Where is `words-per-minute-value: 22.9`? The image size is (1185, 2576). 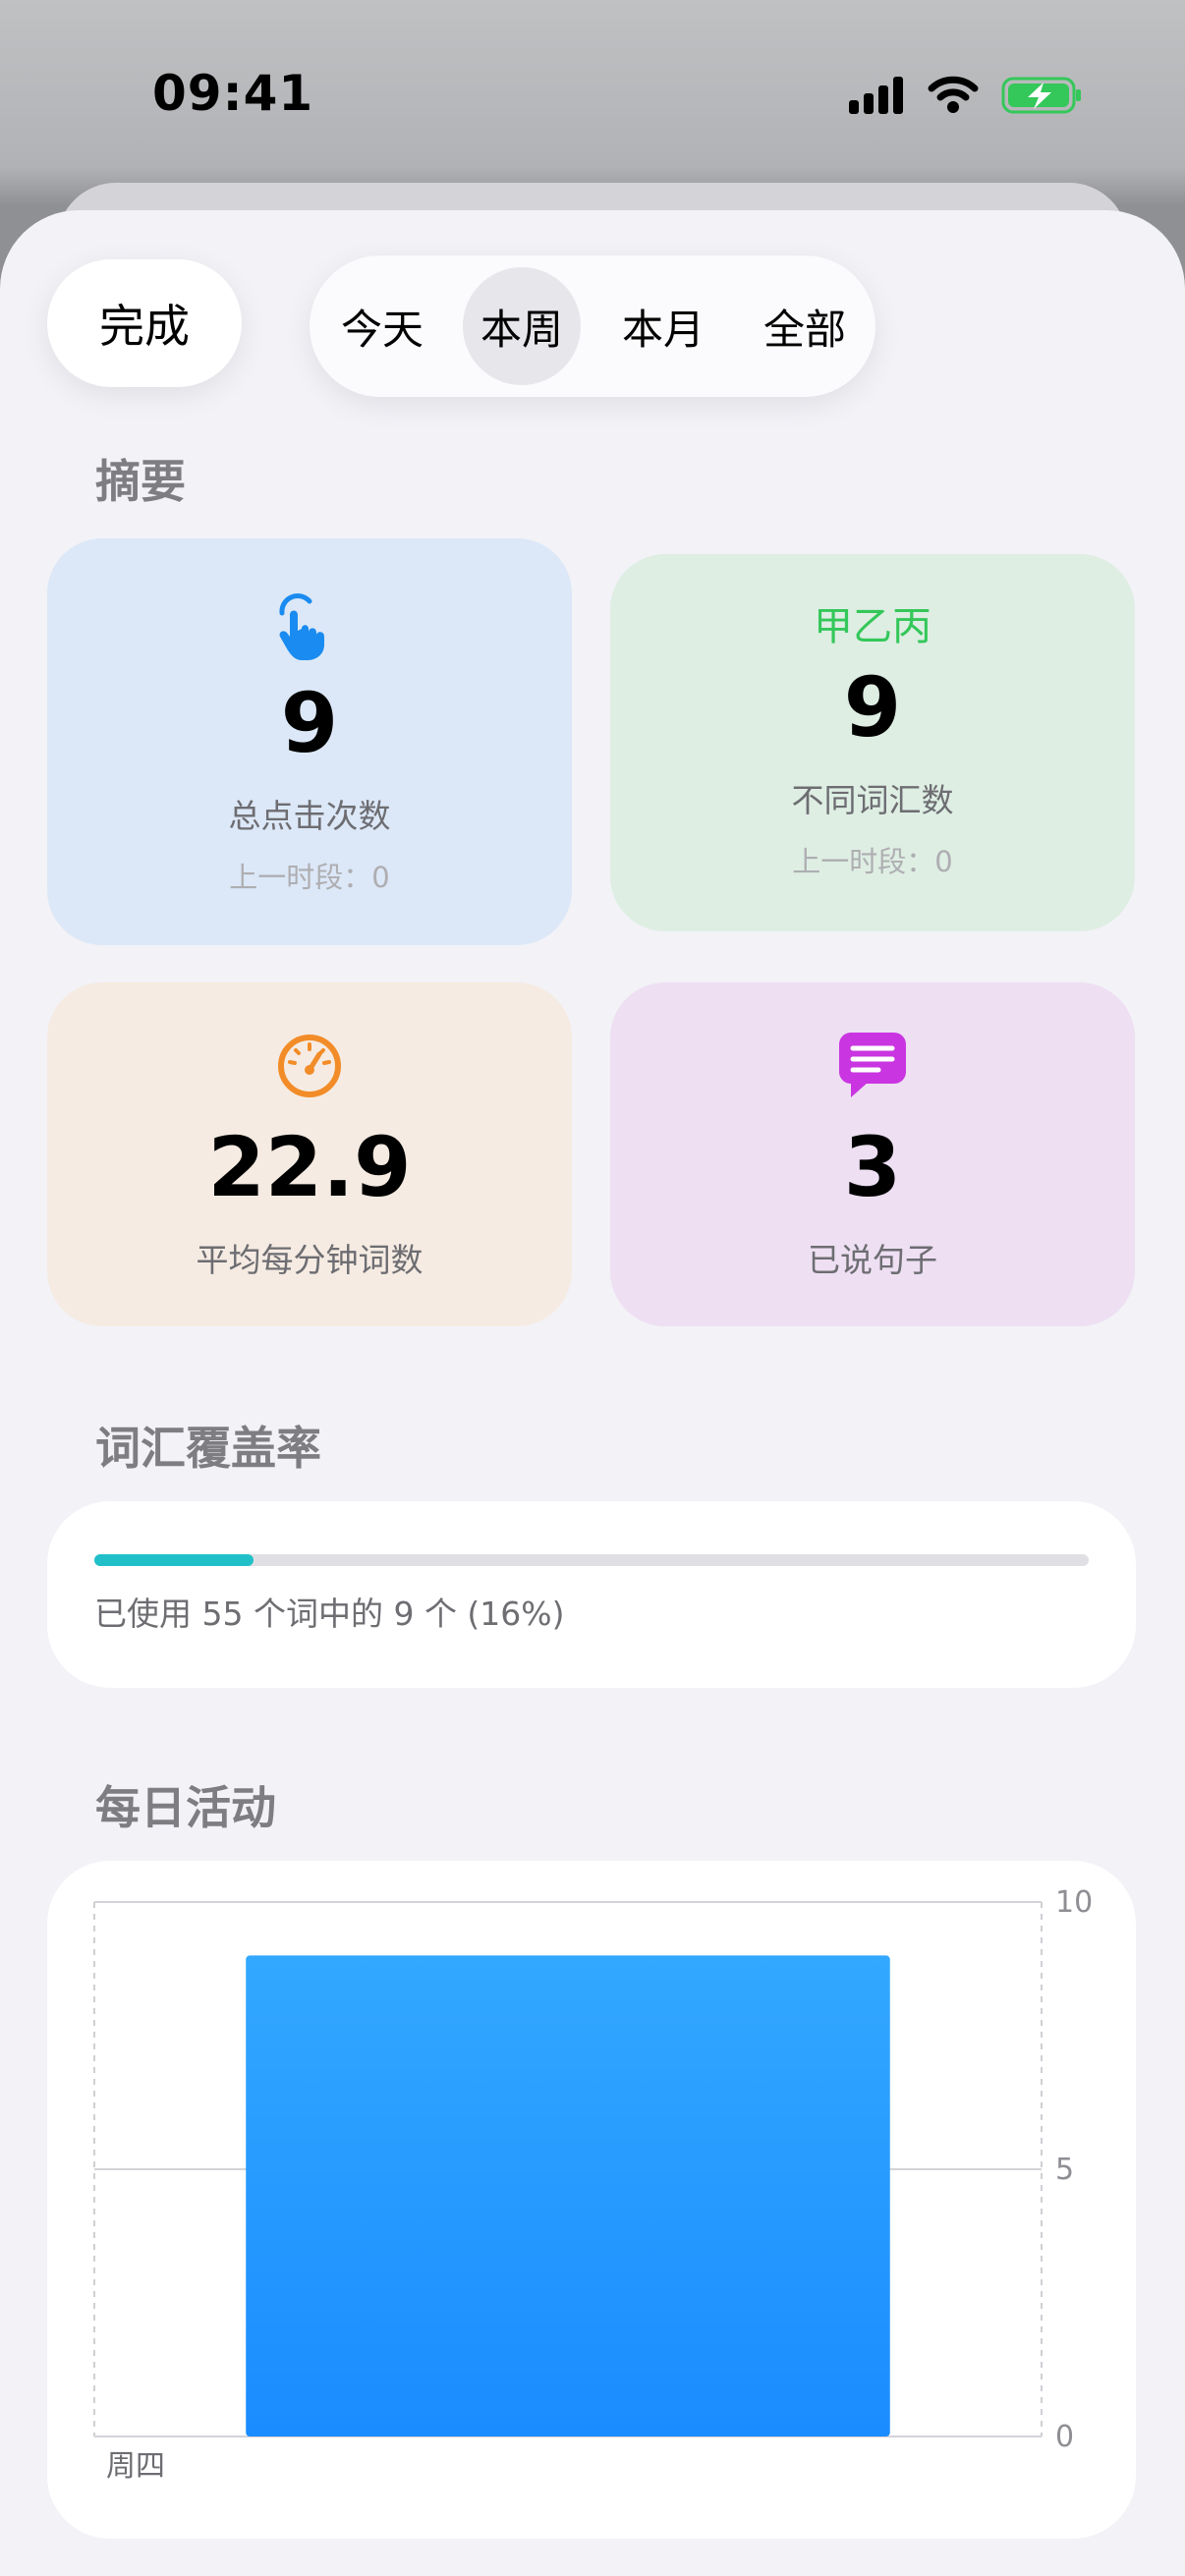 words-per-minute-value: 22.9 is located at coordinates (310, 1167).